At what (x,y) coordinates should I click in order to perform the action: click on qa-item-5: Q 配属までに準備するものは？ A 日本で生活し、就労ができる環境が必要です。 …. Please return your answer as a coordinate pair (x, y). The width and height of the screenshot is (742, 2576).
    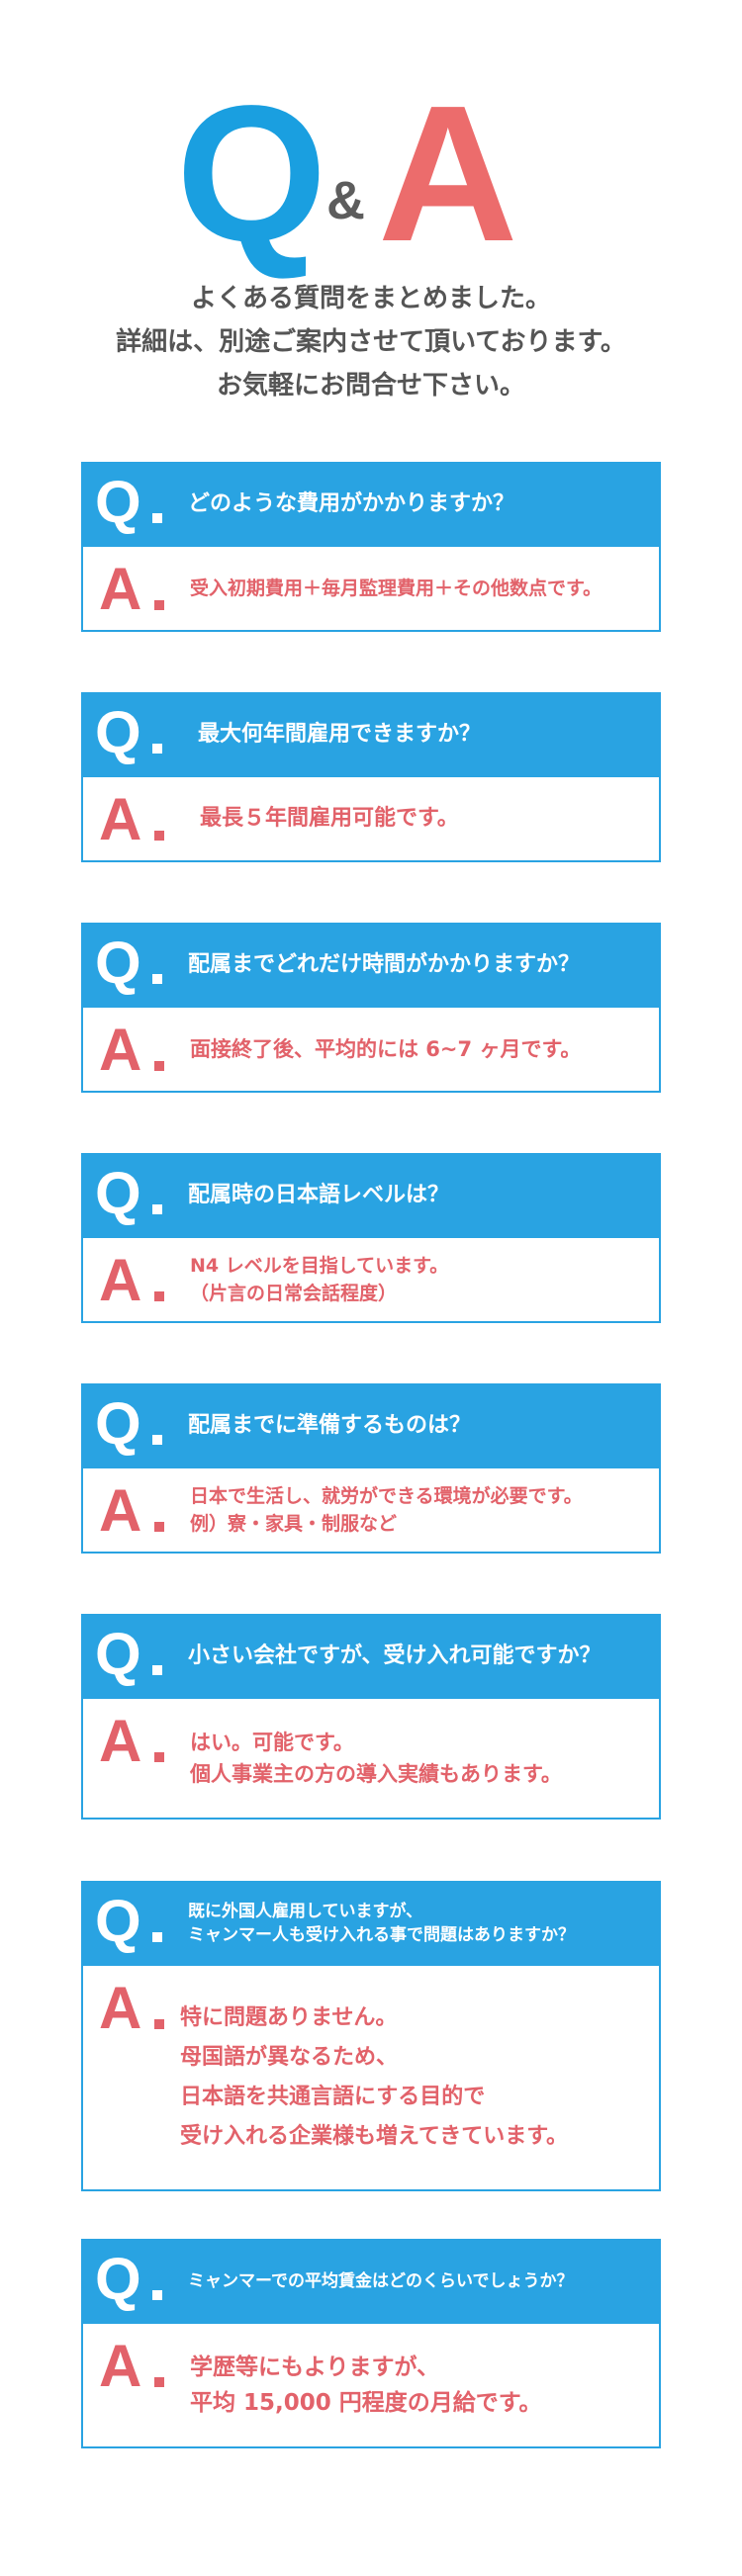
    Looking at the image, I should click on (371, 1468).